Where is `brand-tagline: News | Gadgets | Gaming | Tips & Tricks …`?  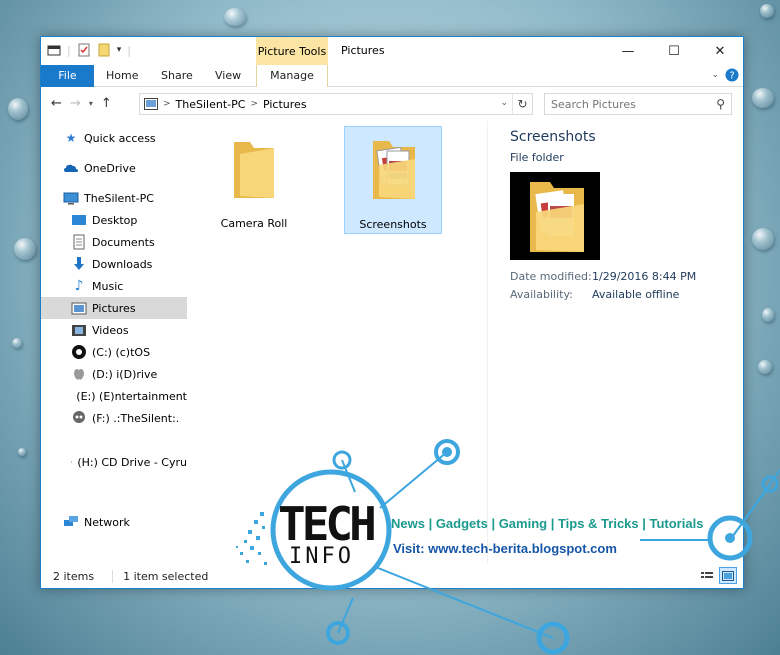
brand-tagline: News | Gadgets | Gaming | Tips & Tricks … is located at coordinates (547, 523).